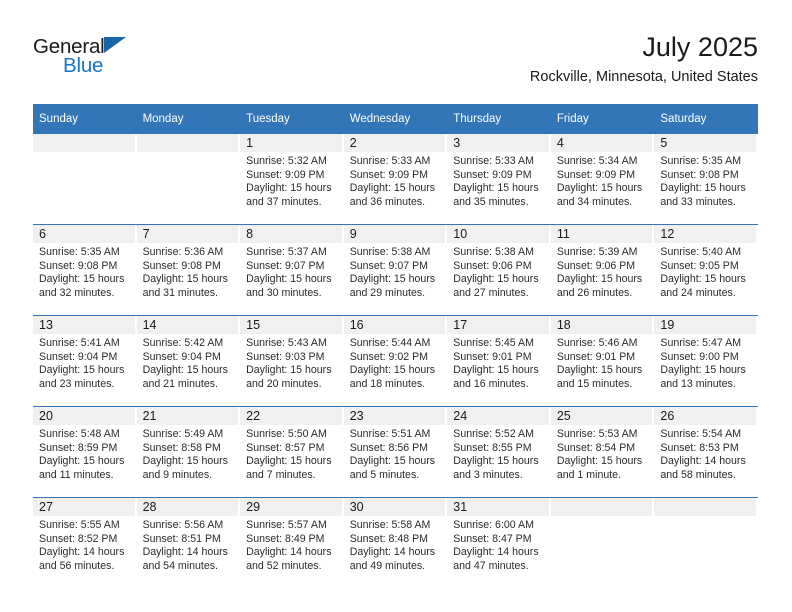 The image size is (792, 612). Describe the element at coordinates (84, 507) in the screenshot. I see `day-number: 27` at that location.